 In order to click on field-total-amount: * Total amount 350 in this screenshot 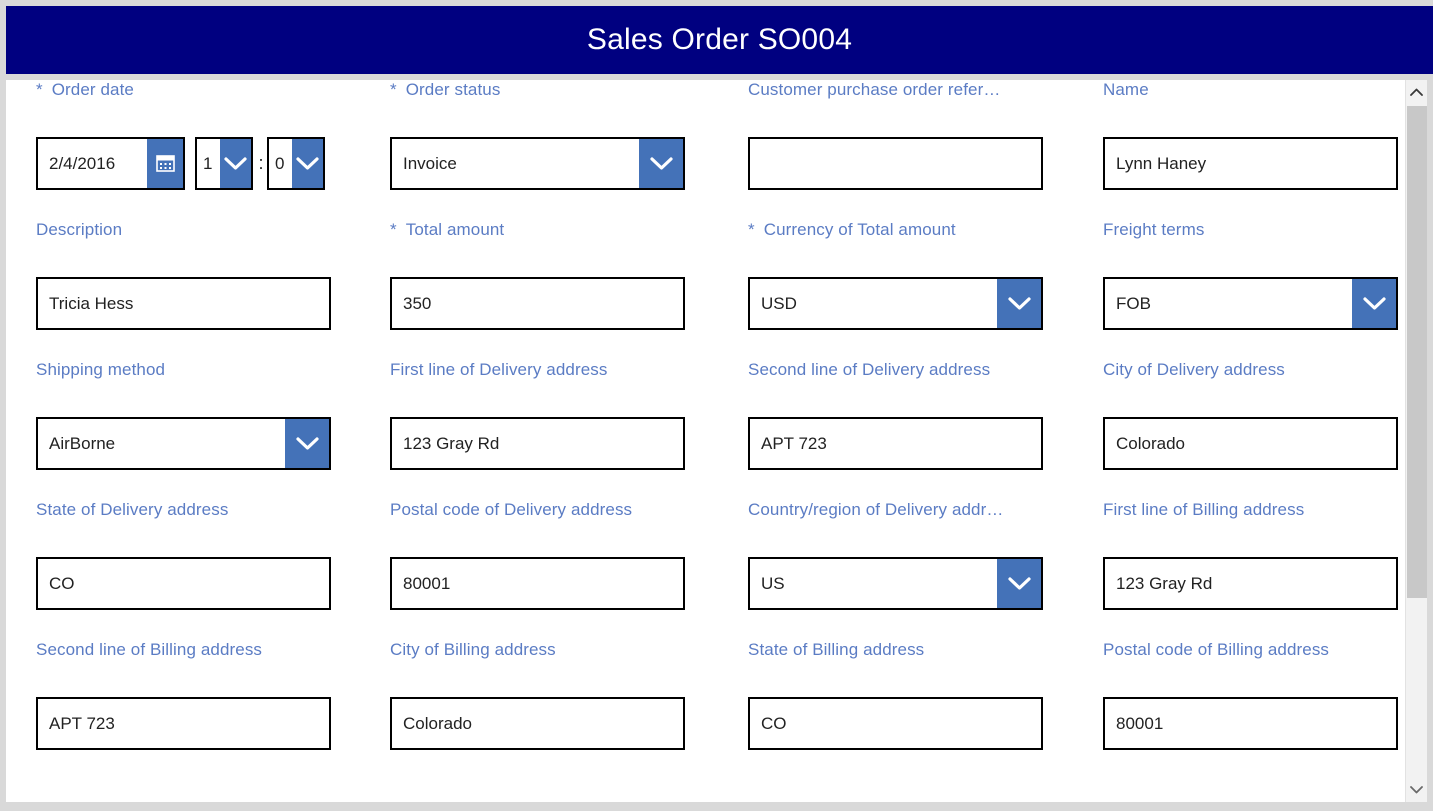, I will do `click(537, 275)`.